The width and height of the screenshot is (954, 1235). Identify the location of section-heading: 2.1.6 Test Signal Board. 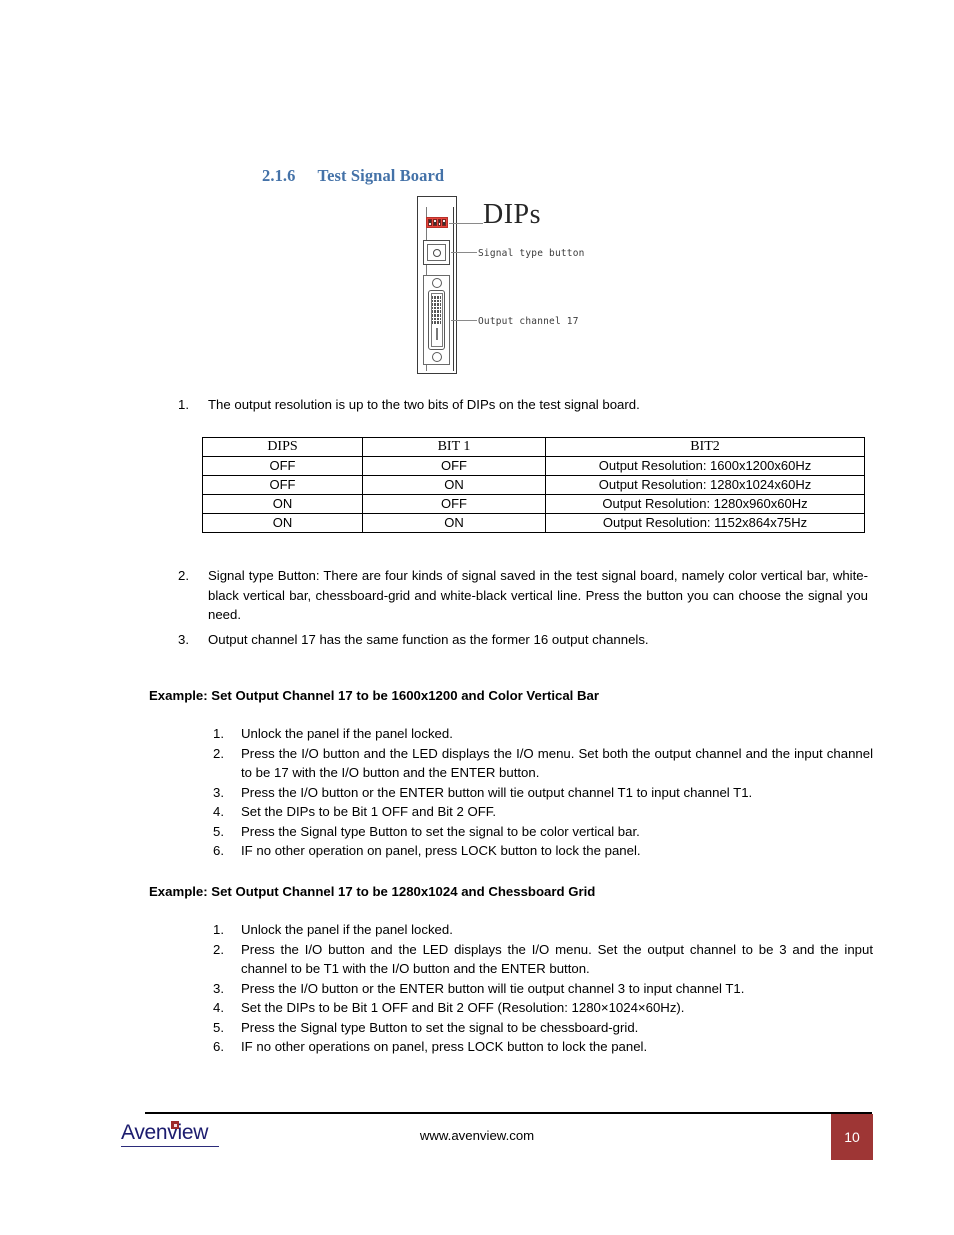
(353, 176).